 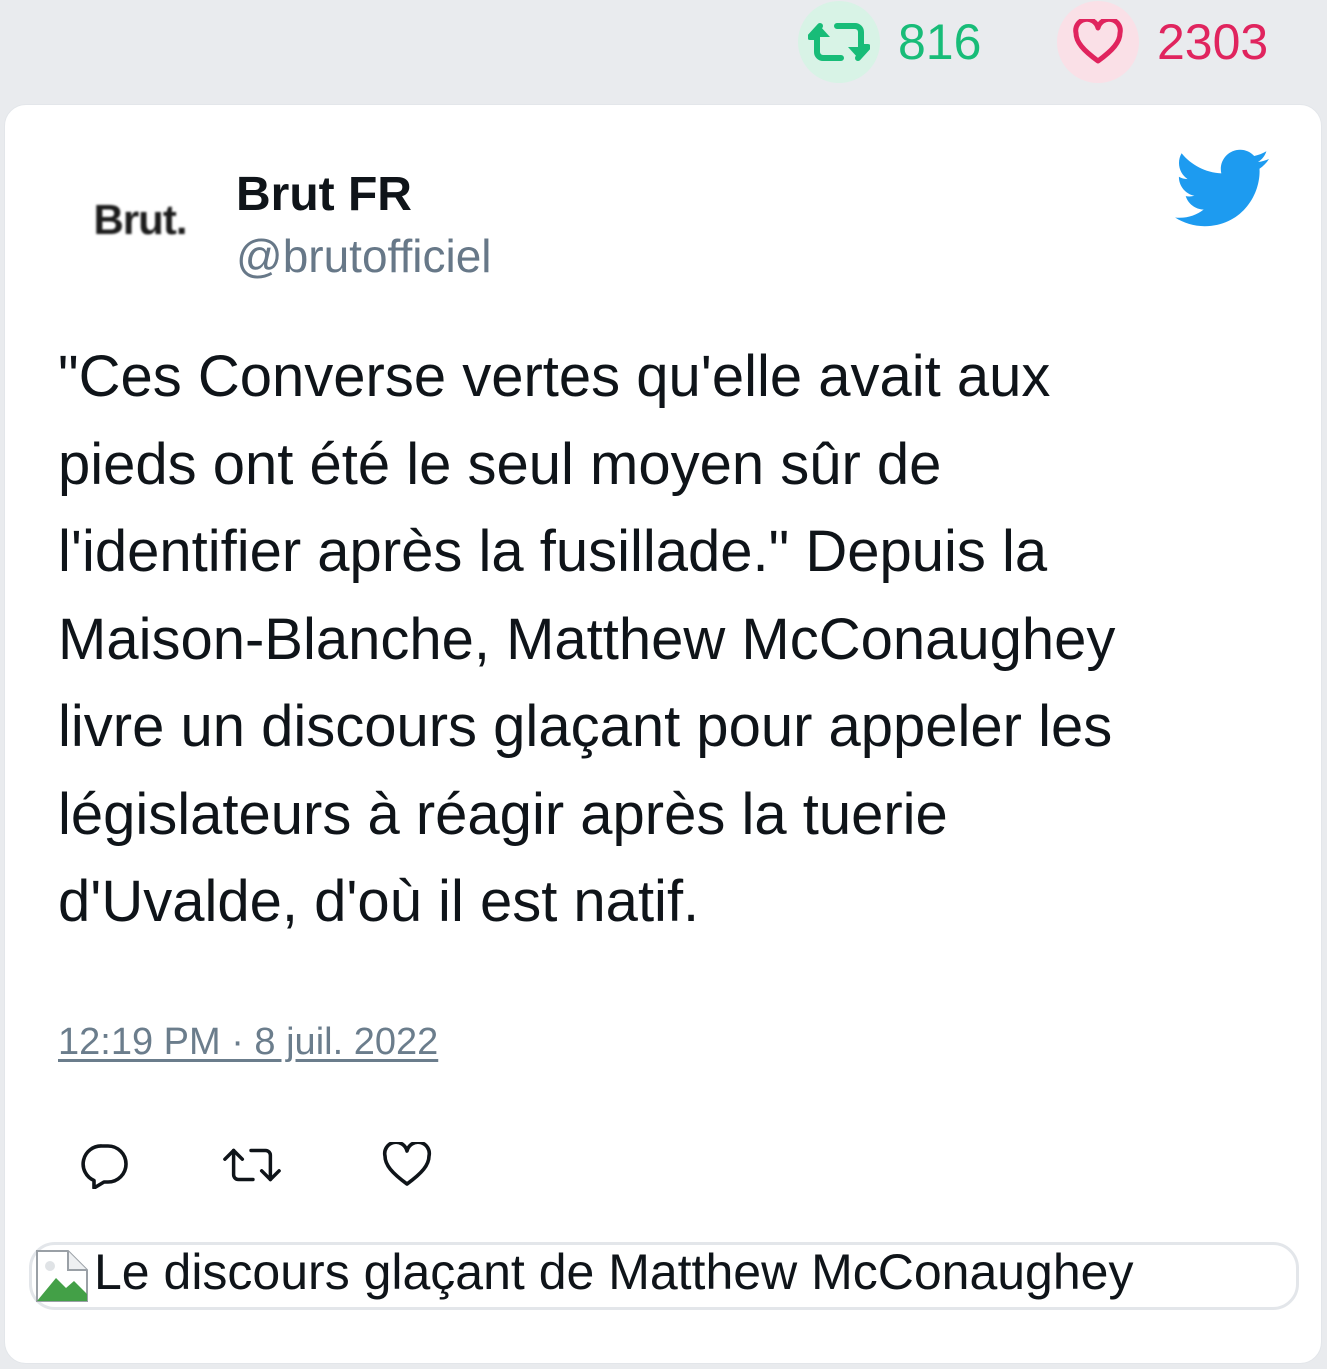 I want to click on retweet-stat: 816, so click(x=889, y=42).